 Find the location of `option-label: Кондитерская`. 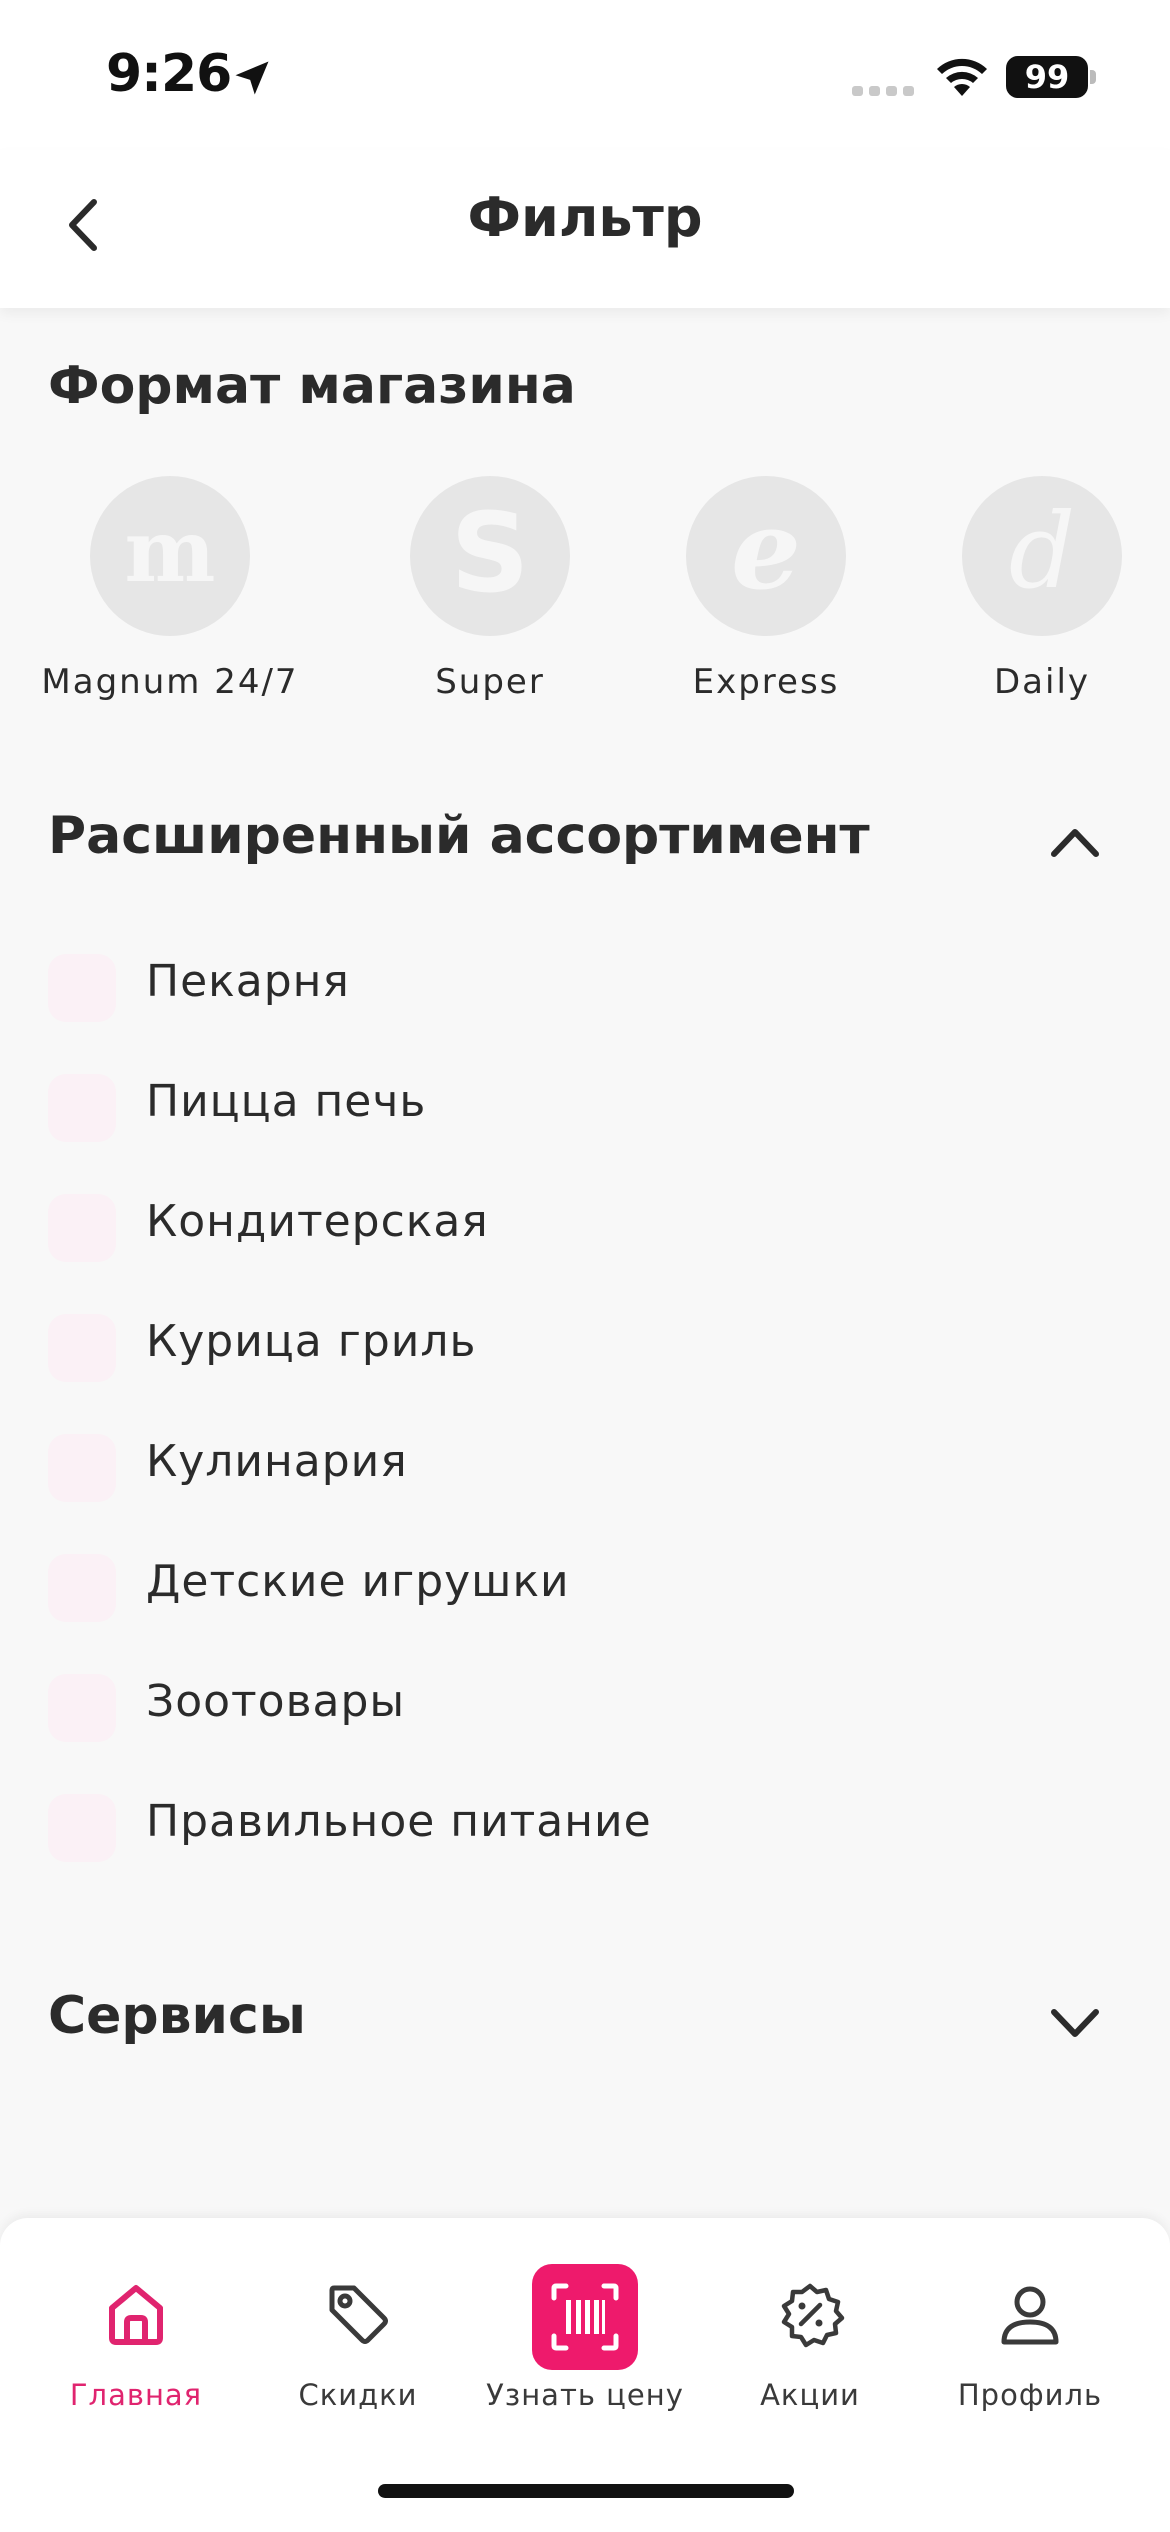

option-label: Кондитерская is located at coordinates (317, 1221).